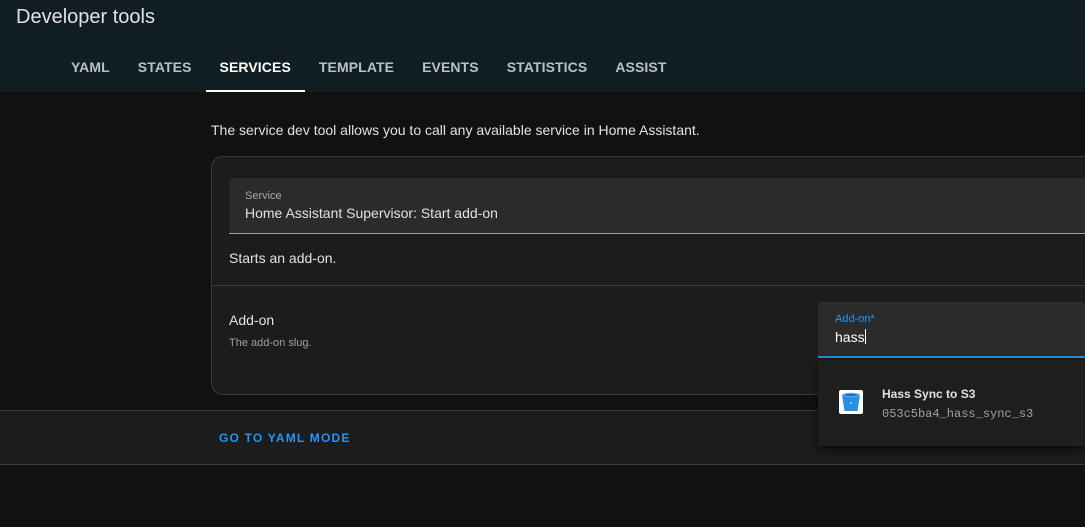 This screenshot has height=527, width=1085. Describe the element at coordinates (283, 258) in the screenshot. I see `service-description: Starts an add-on.` at that location.